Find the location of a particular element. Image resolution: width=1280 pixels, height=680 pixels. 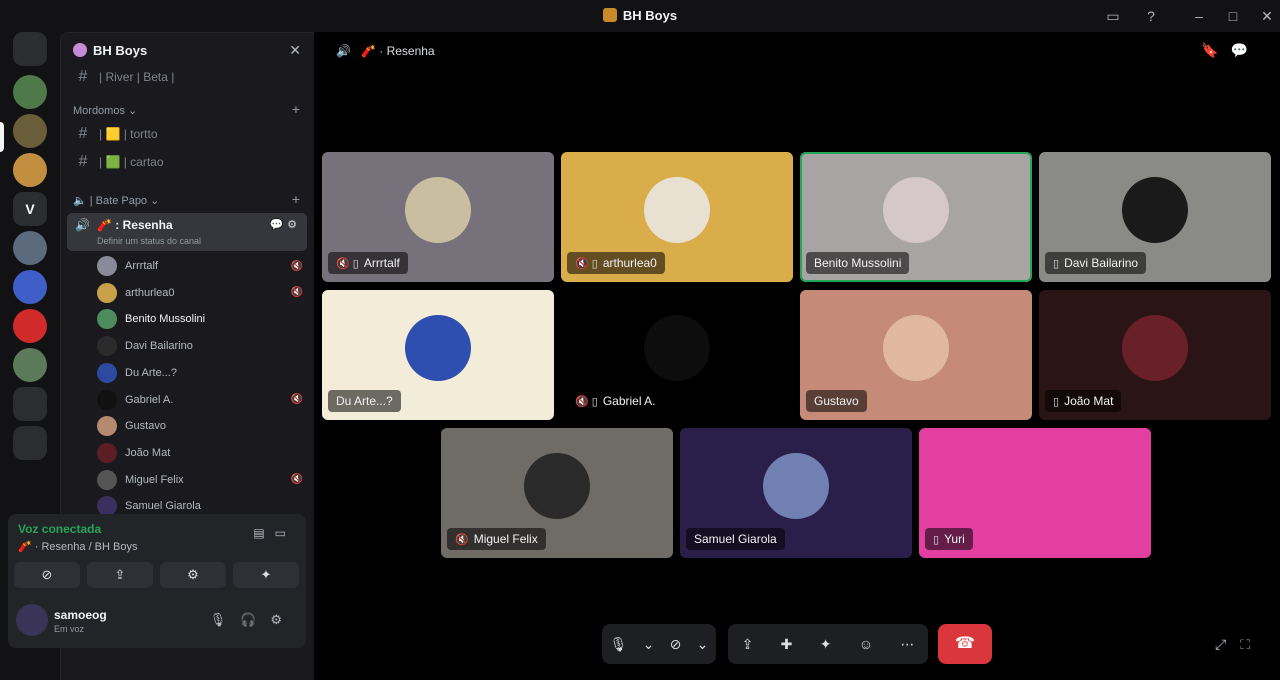

channel-status-placeholder: Definir um status do canal is located at coordinates (149, 241).